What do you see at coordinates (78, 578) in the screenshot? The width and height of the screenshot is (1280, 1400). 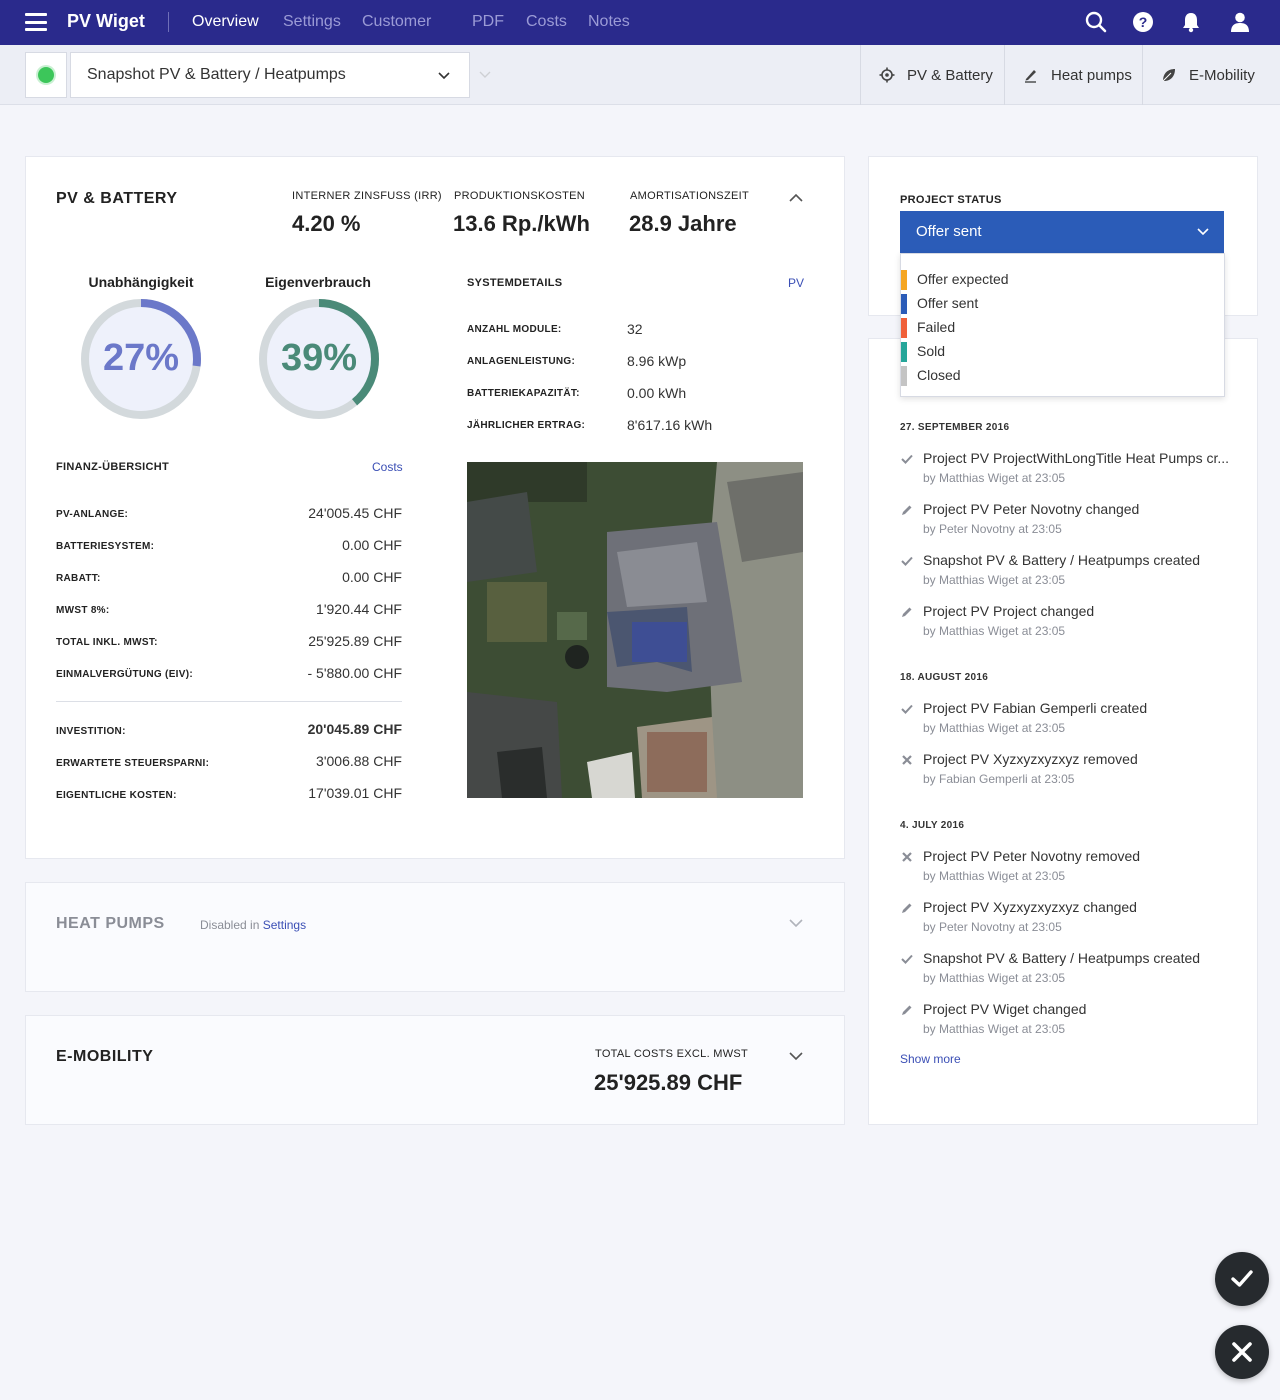 I see `finance-row-label: RABATT:` at bounding box center [78, 578].